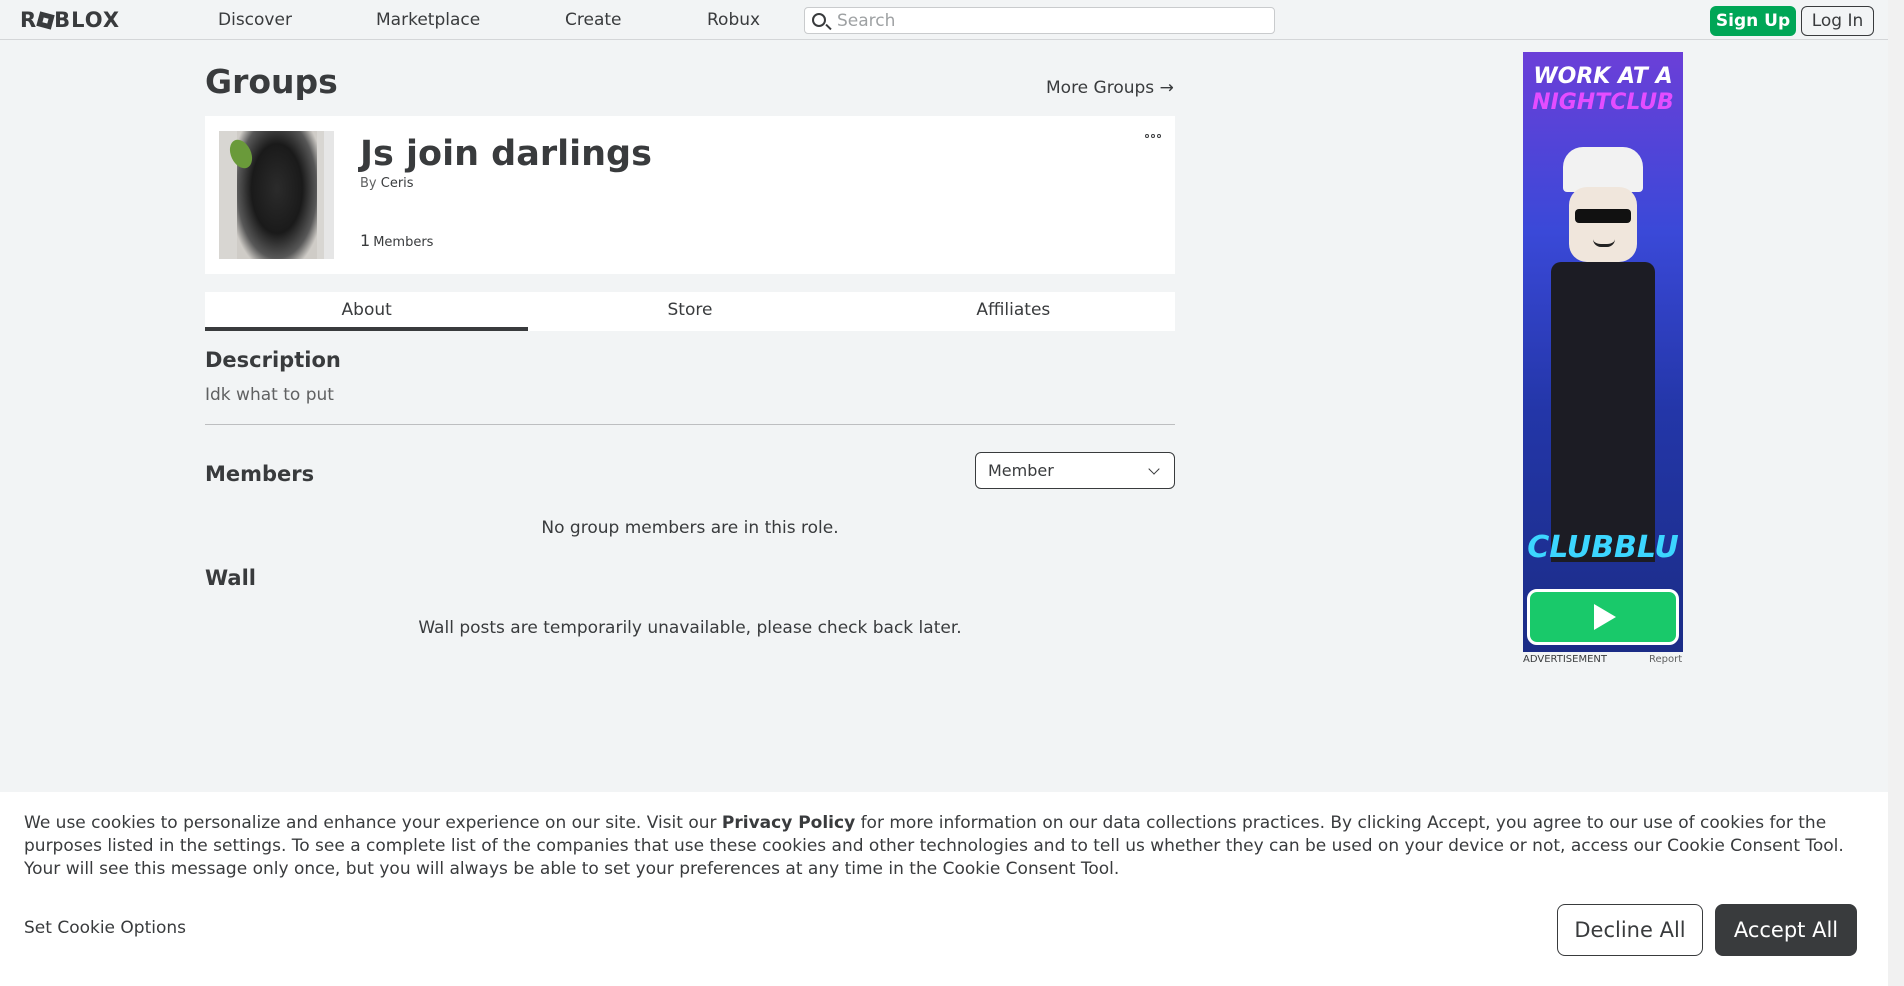 The width and height of the screenshot is (1904, 986). What do you see at coordinates (271, 81) in the screenshot?
I see `page-title: Groups` at bounding box center [271, 81].